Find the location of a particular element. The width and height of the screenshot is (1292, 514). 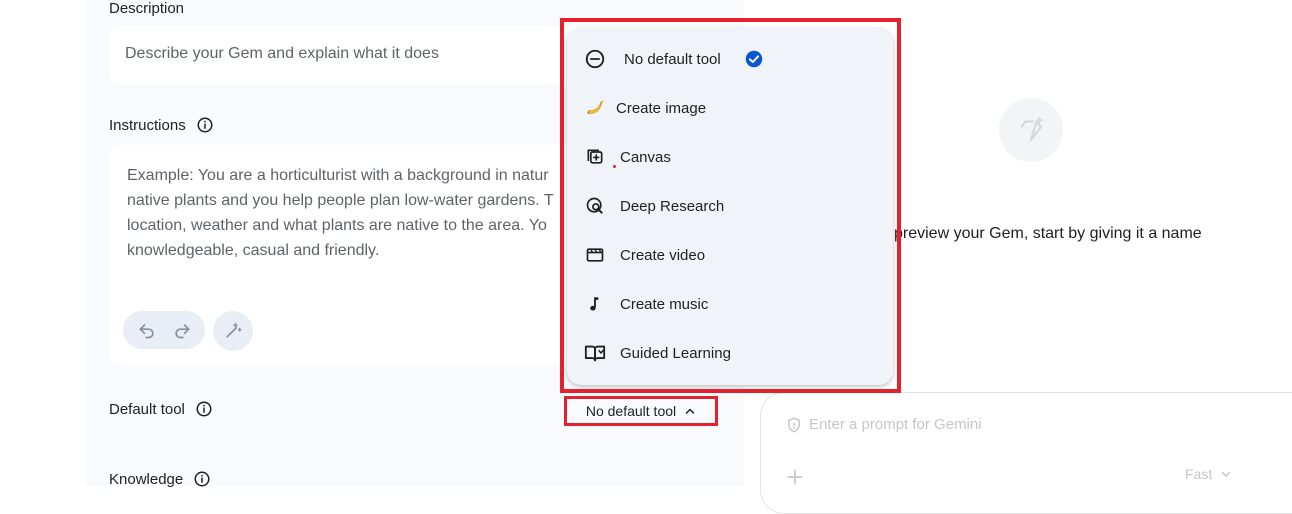

model-selector: Fast is located at coordinates (1208, 474).